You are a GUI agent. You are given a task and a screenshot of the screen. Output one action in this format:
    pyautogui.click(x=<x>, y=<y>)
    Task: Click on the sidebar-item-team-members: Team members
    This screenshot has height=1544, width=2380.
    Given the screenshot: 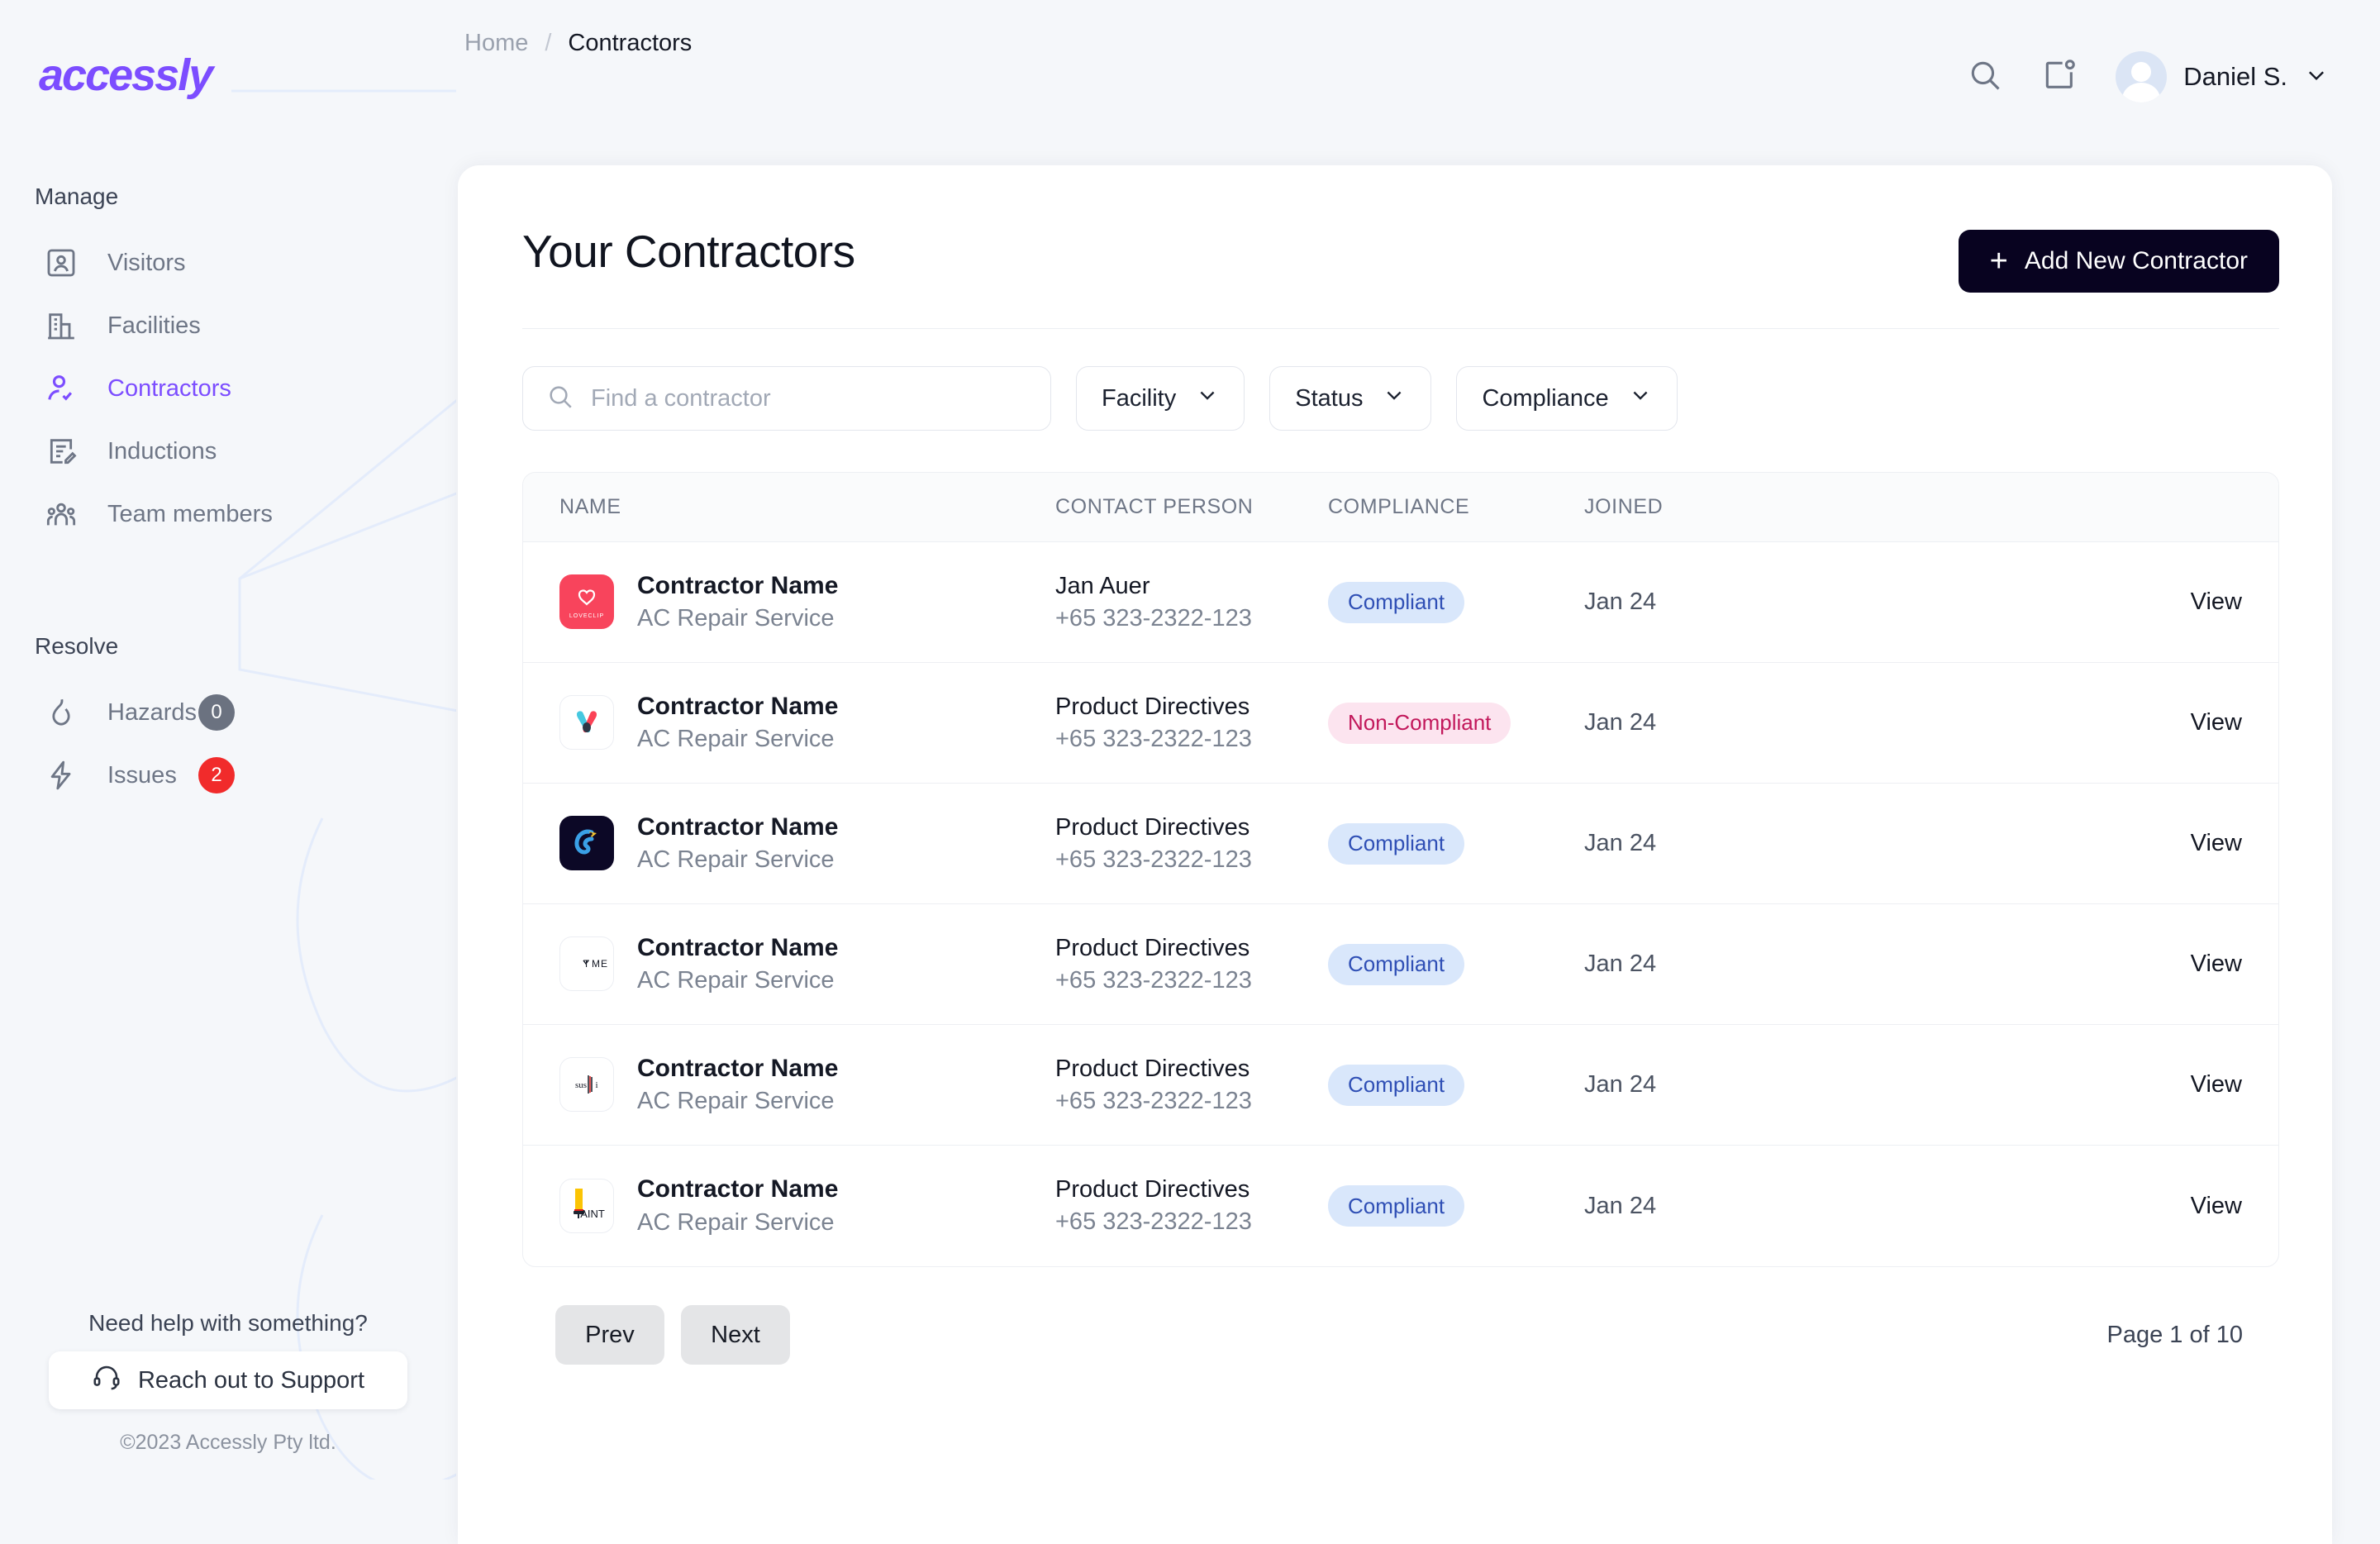 What is the action you would take?
    pyautogui.click(x=228, y=515)
    